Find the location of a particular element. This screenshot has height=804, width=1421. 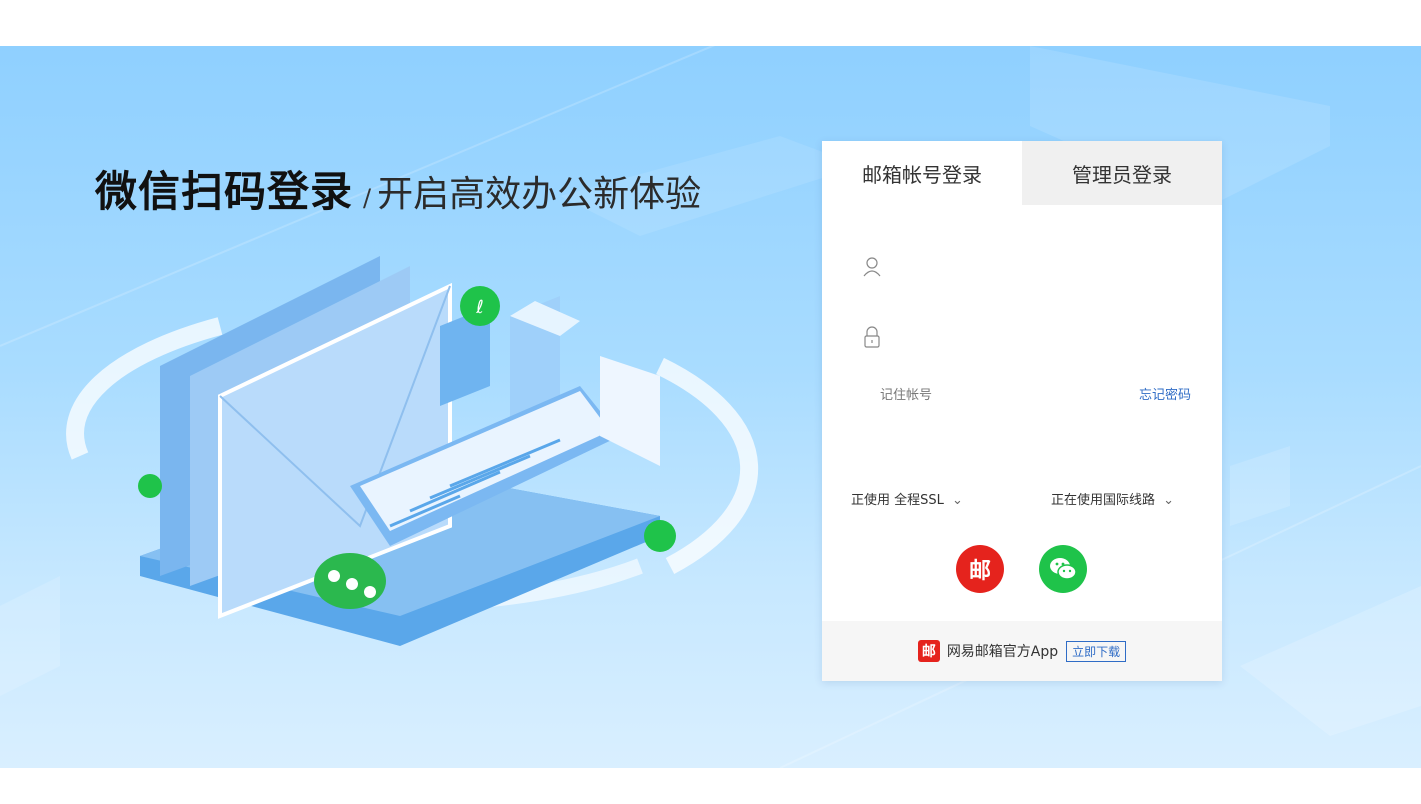

headline: 微信扫码登录 / 开启高效办公新体验 is located at coordinates (398, 188).